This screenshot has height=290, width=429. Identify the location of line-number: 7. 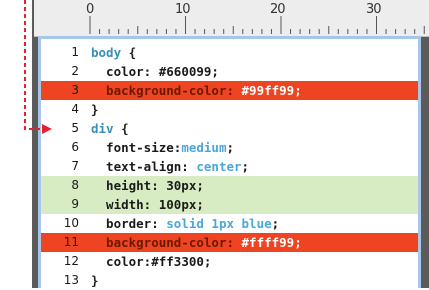
(75, 166).